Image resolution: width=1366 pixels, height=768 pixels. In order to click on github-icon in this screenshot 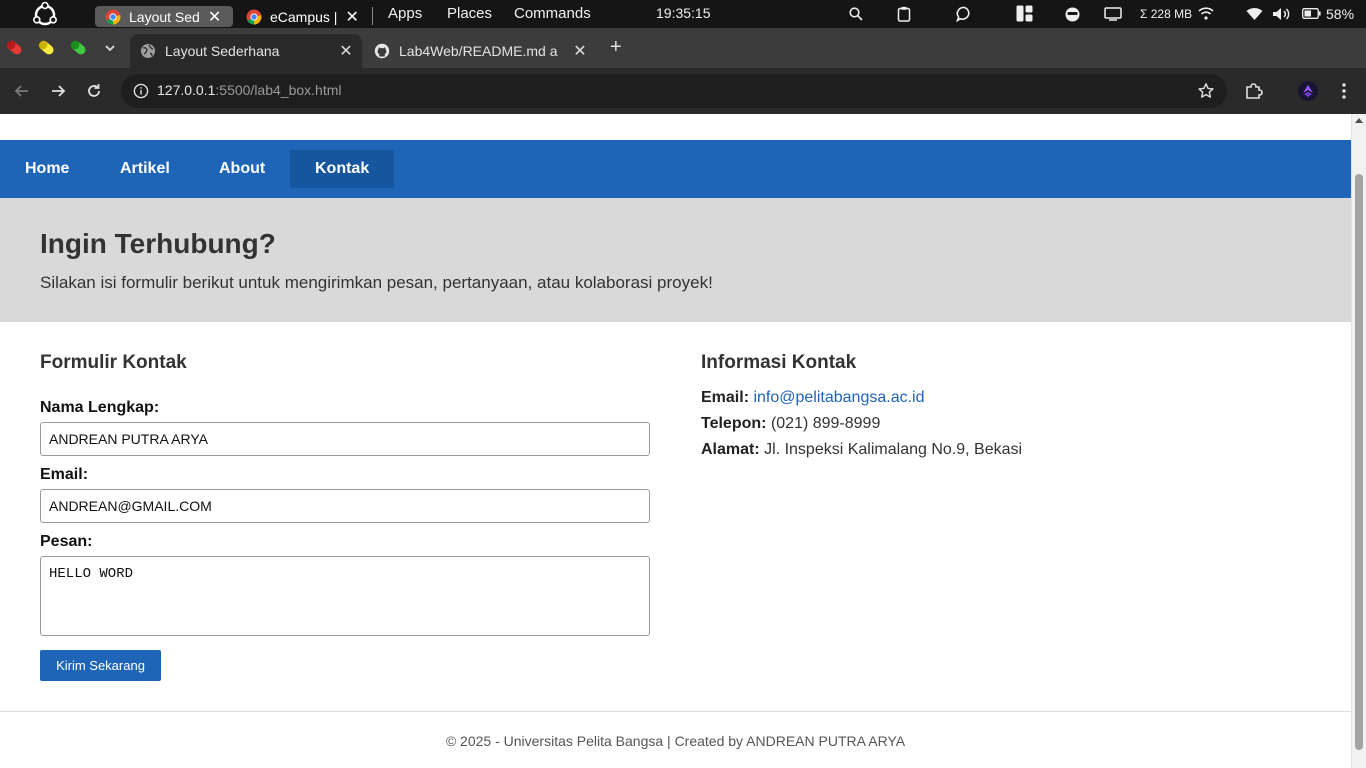, I will do `click(382, 51)`.